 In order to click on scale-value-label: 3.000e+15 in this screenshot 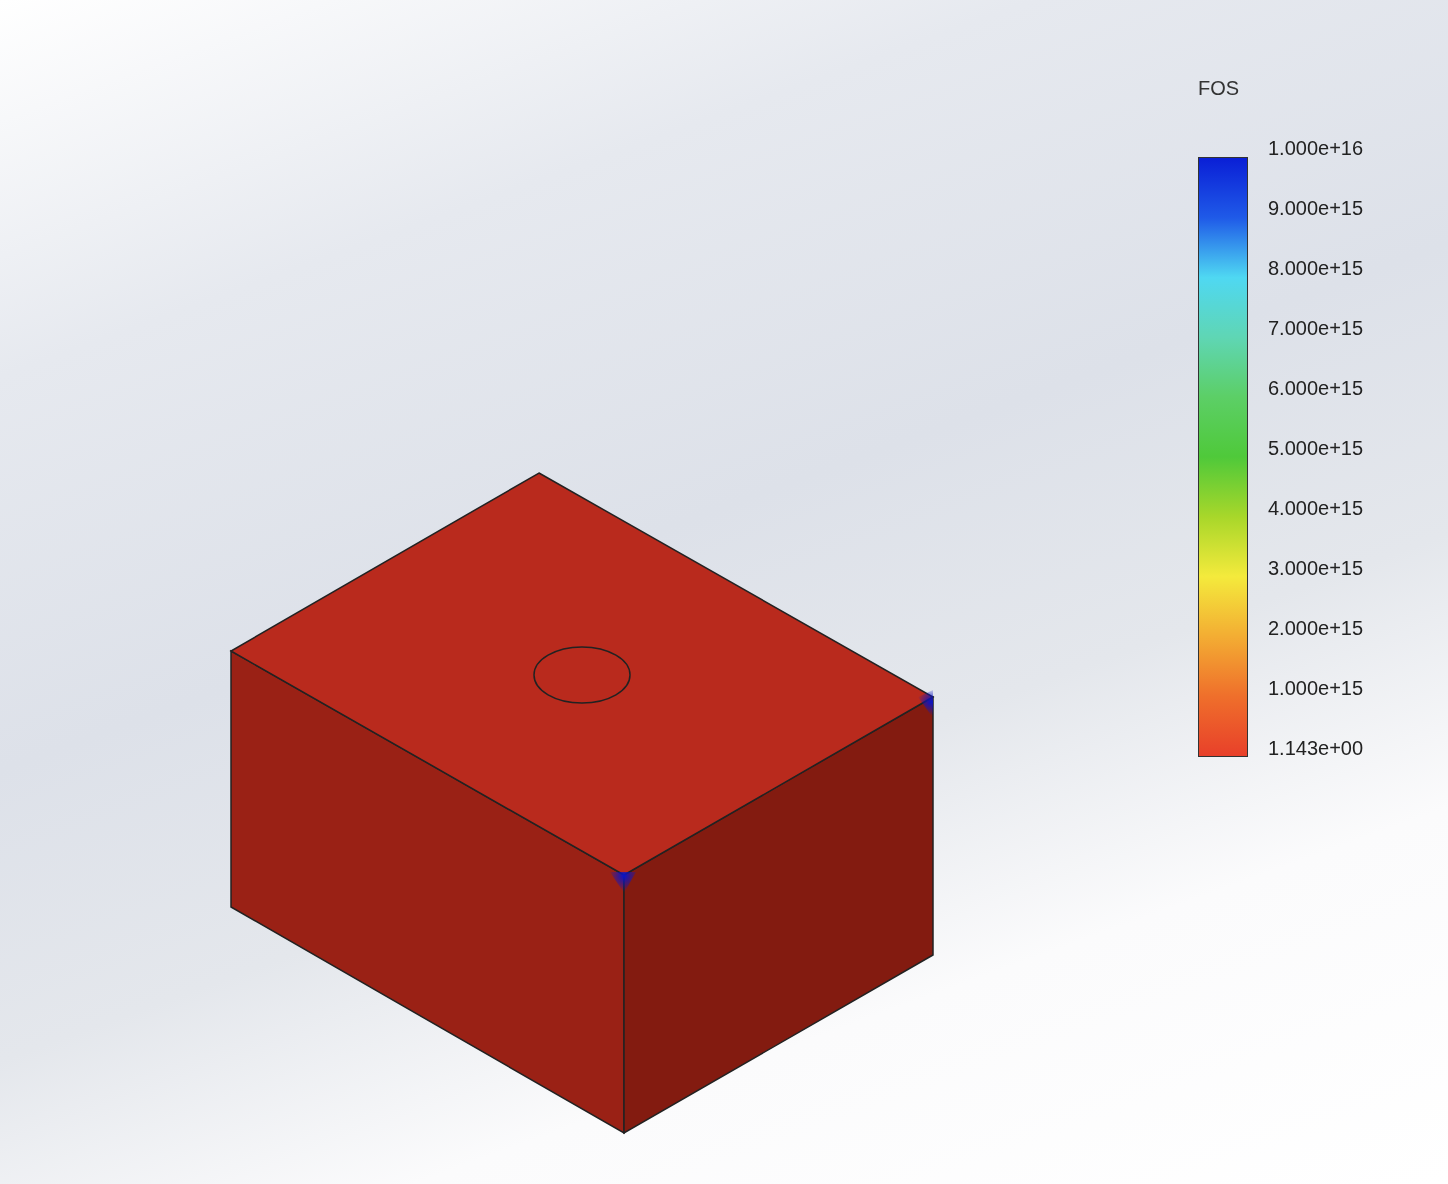, I will do `click(1316, 568)`.